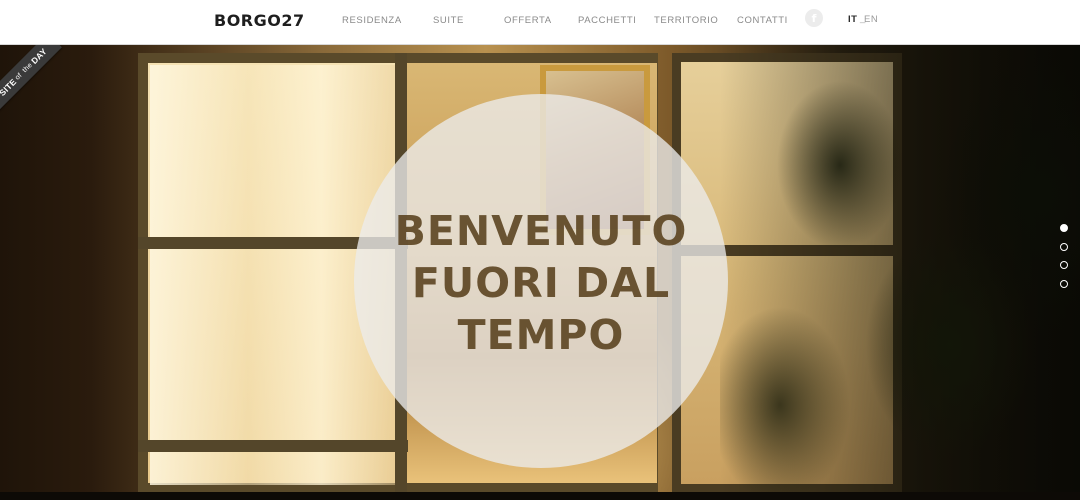  Describe the element at coordinates (541, 335) in the screenshot. I see `hero-headline-line-3: TEMPO` at that location.